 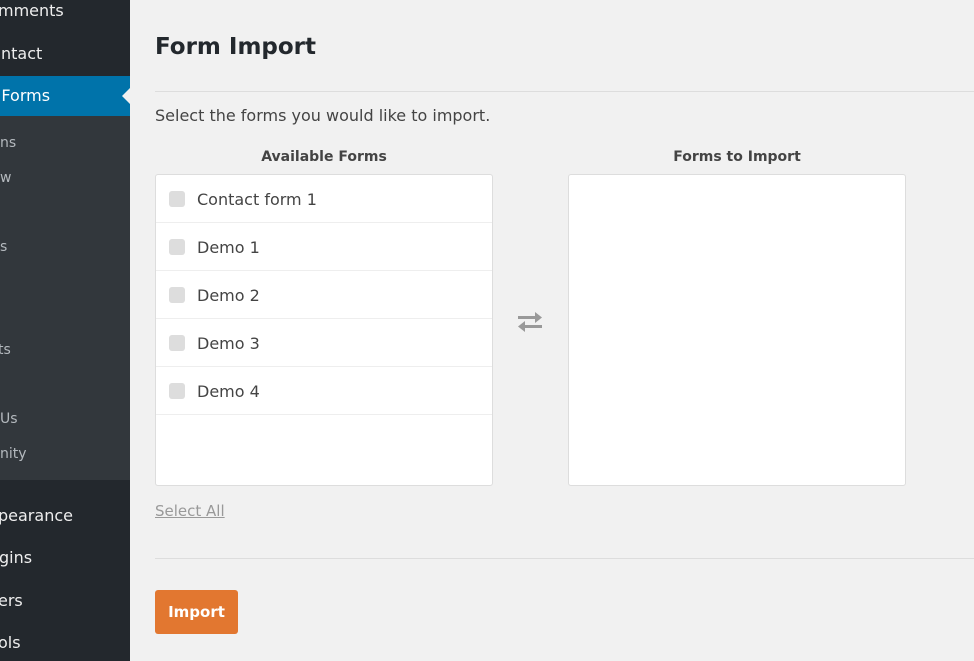 What do you see at coordinates (10, 642) in the screenshot?
I see `sidebar-item-label: ols` at bounding box center [10, 642].